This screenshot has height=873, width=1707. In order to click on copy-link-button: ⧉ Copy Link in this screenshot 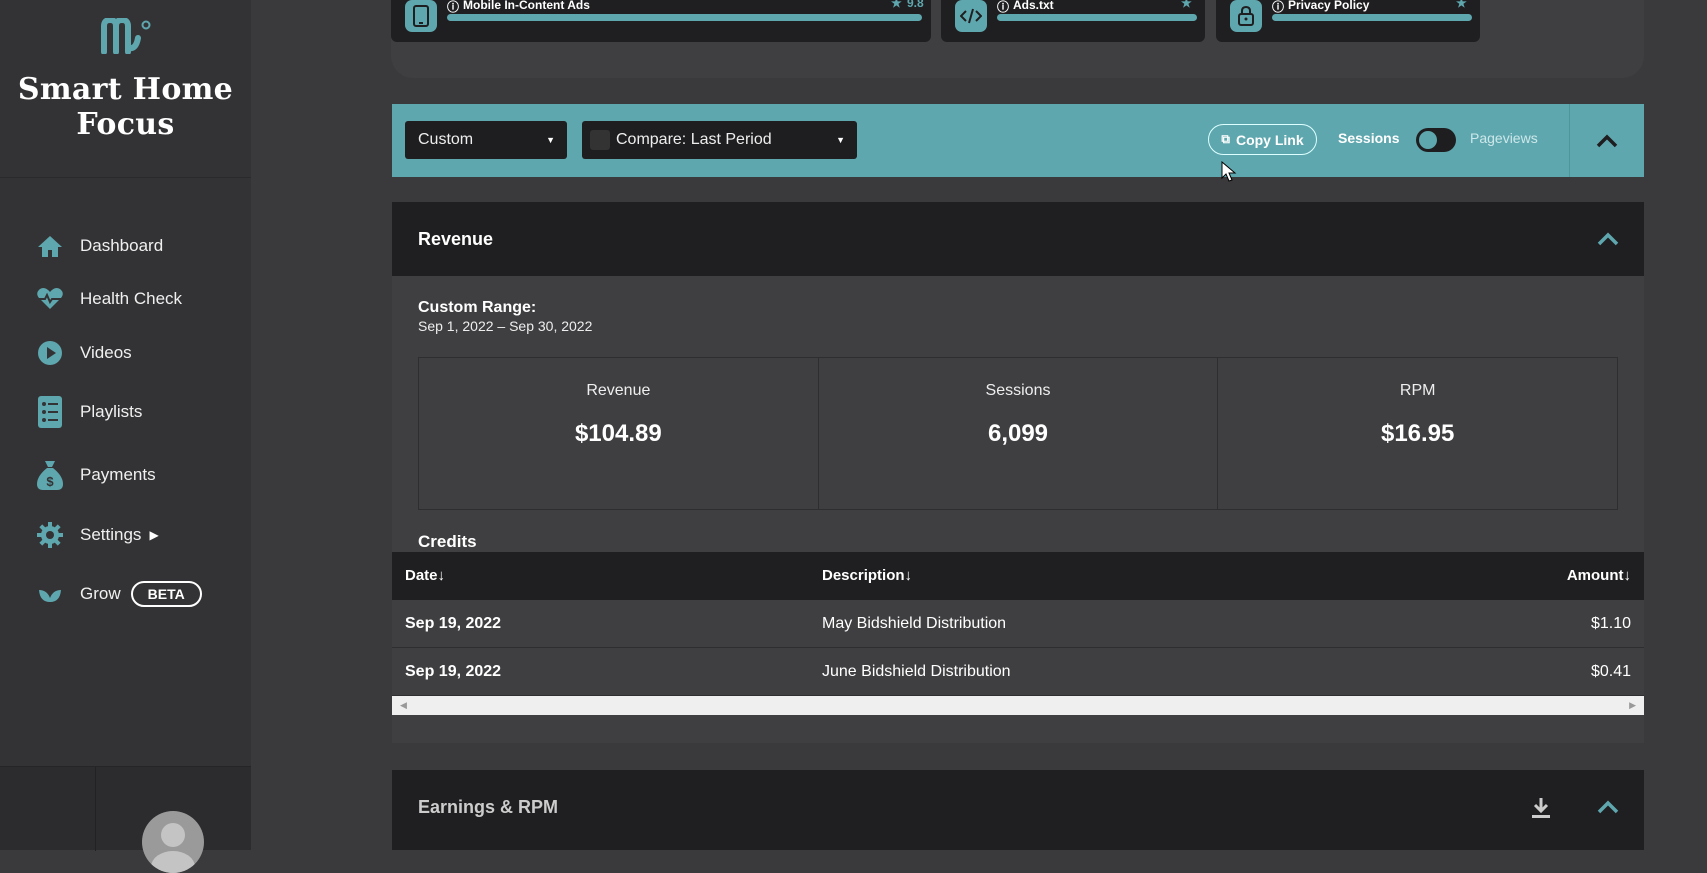, I will do `click(1262, 139)`.